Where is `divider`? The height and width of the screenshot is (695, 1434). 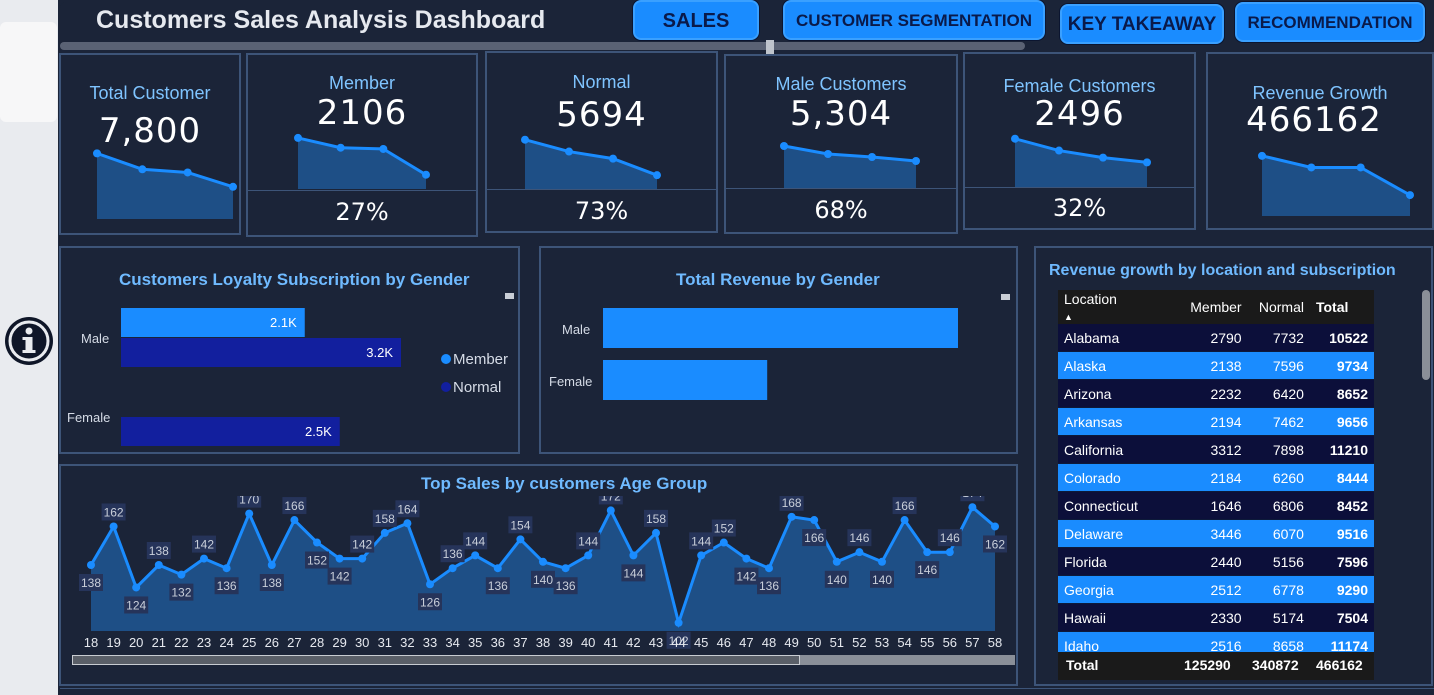
divider is located at coordinates (362, 190).